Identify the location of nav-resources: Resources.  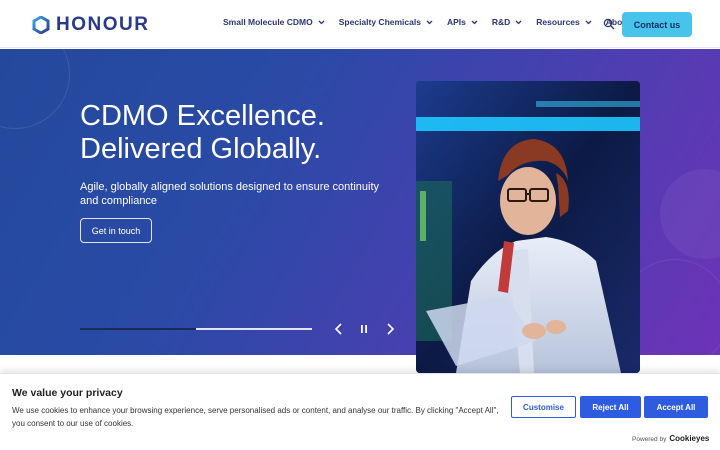
(564, 22).